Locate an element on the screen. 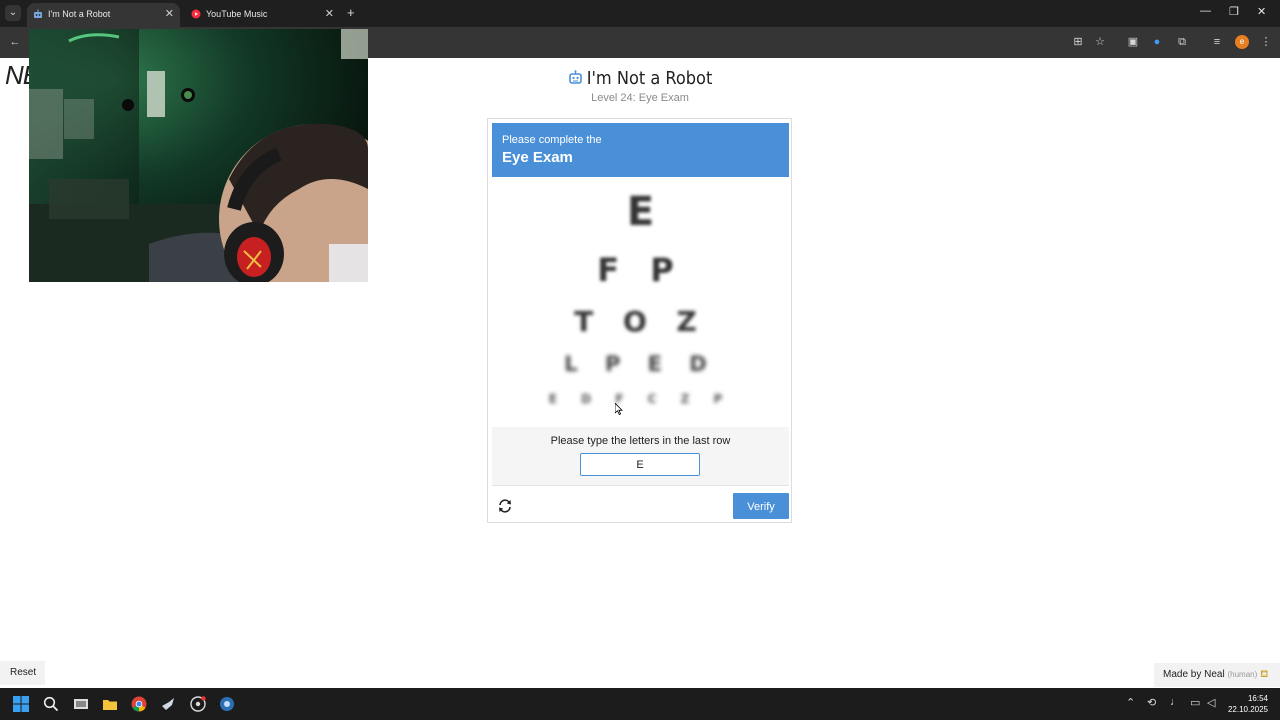  tab-im-not-a-robot: I'm Not a Robot ✕ is located at coordinates (103, 15).